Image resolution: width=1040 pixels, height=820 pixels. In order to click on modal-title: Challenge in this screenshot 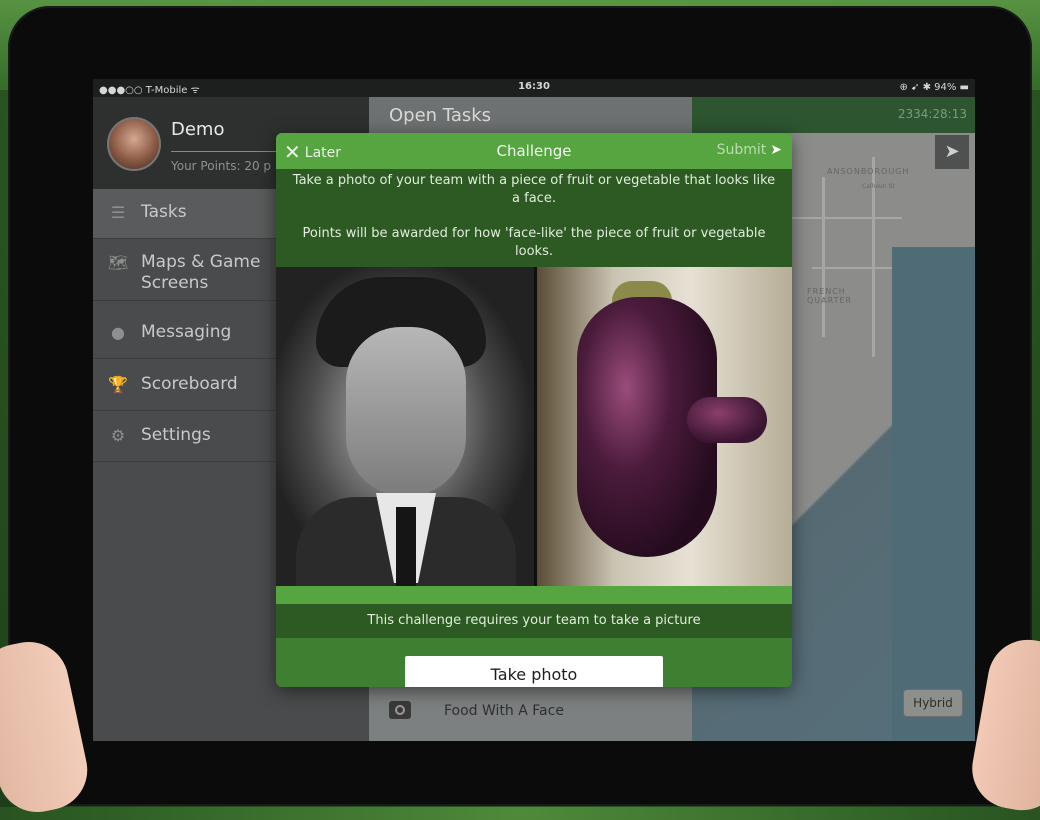, I will do `click(534, 151)`.